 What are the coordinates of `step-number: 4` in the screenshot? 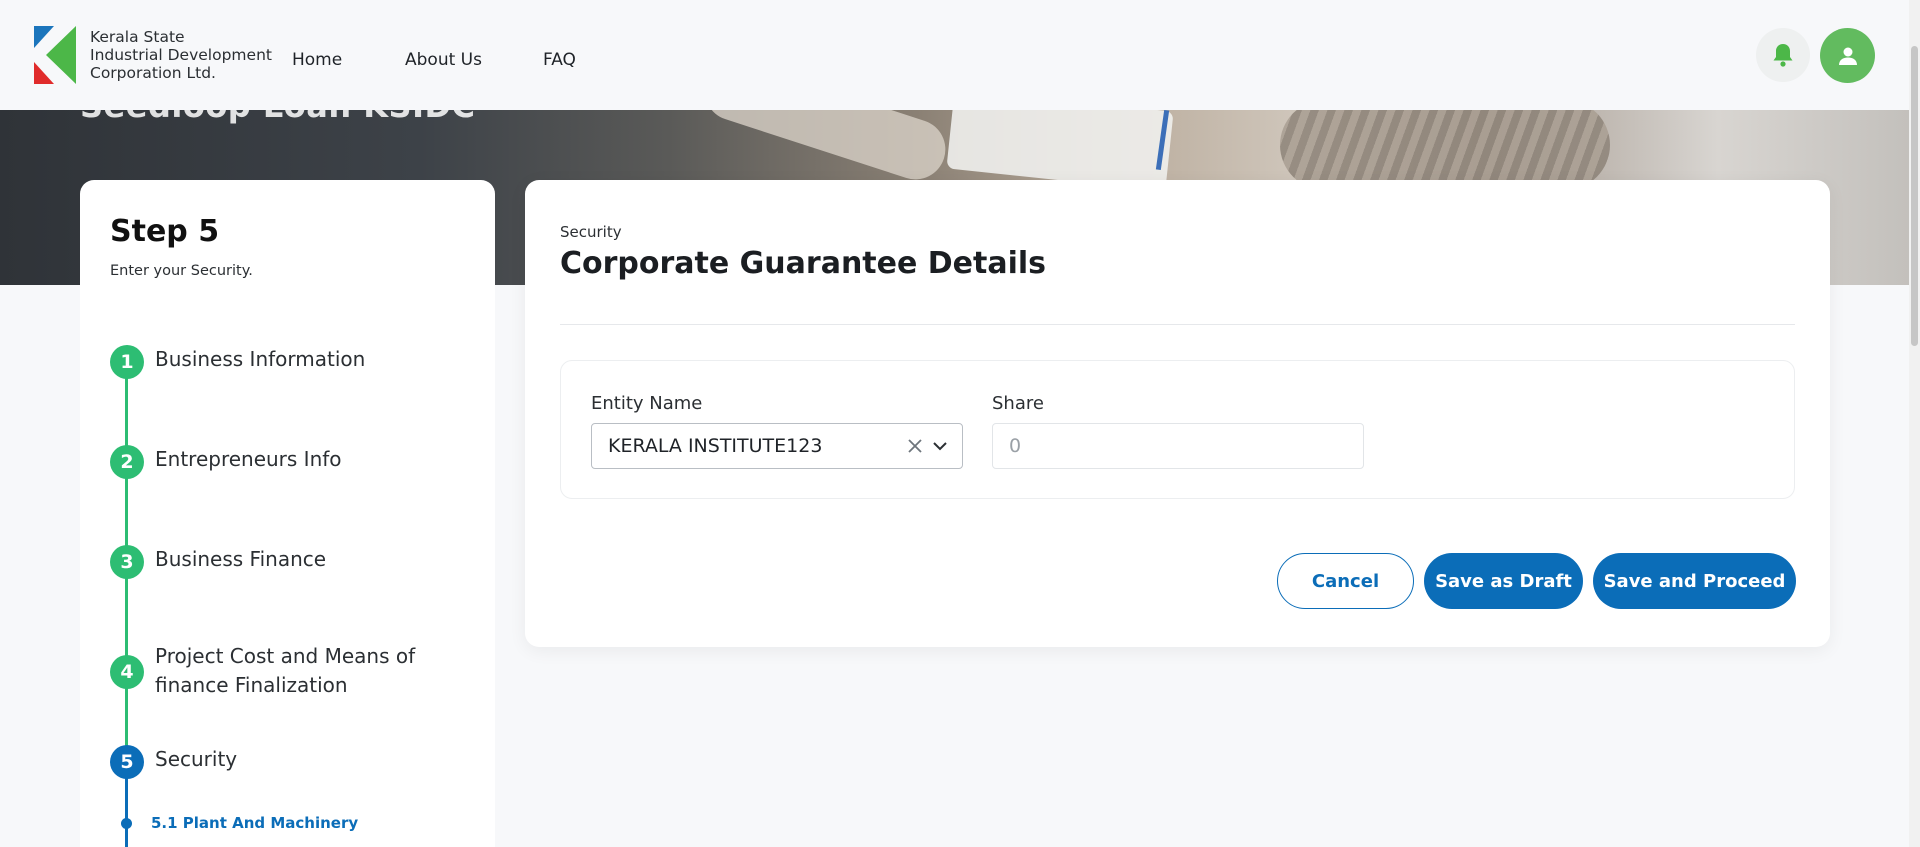 It's located at (127, 672).